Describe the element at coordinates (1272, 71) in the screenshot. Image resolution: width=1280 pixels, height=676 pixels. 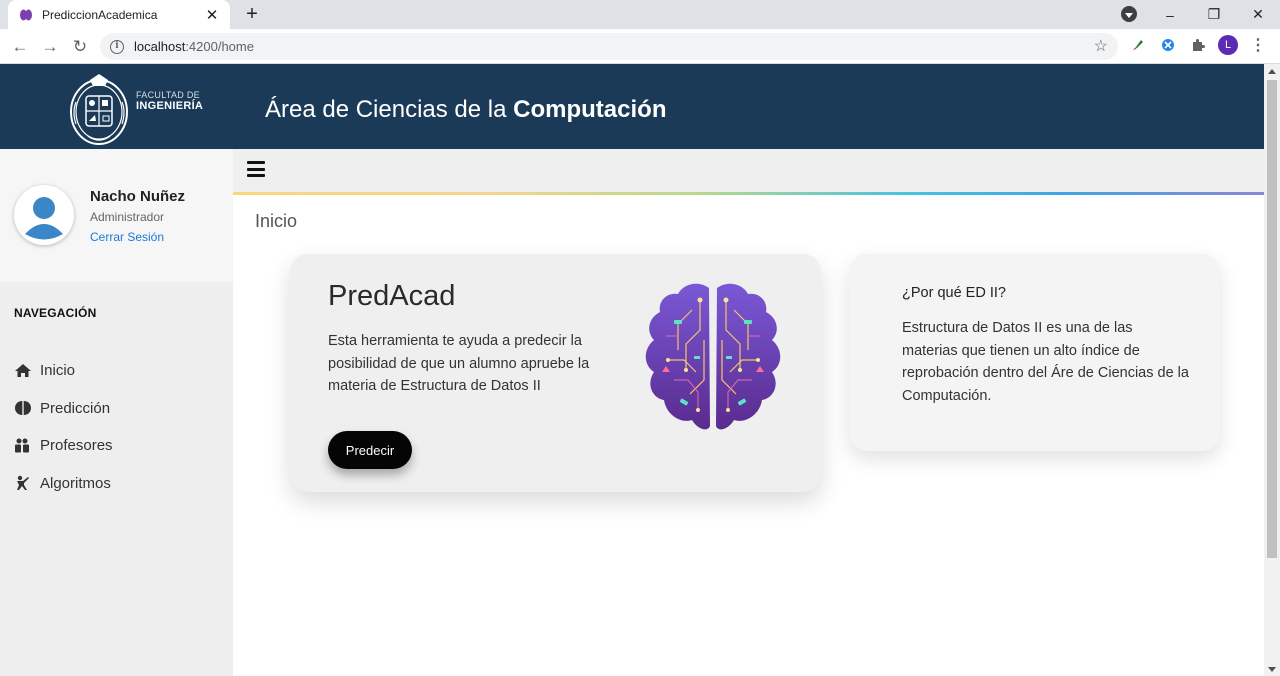
I see `scroll-up-icon` at that location.